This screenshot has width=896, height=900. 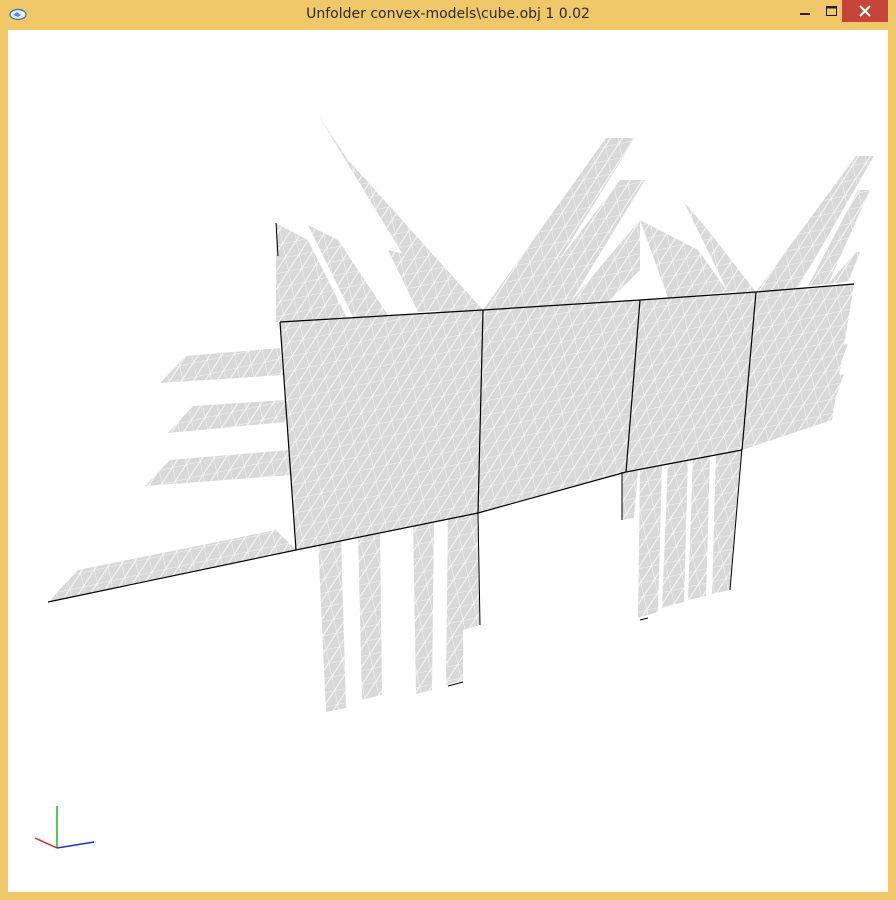 I want to click on close-icon, so click(x=865, y=11).